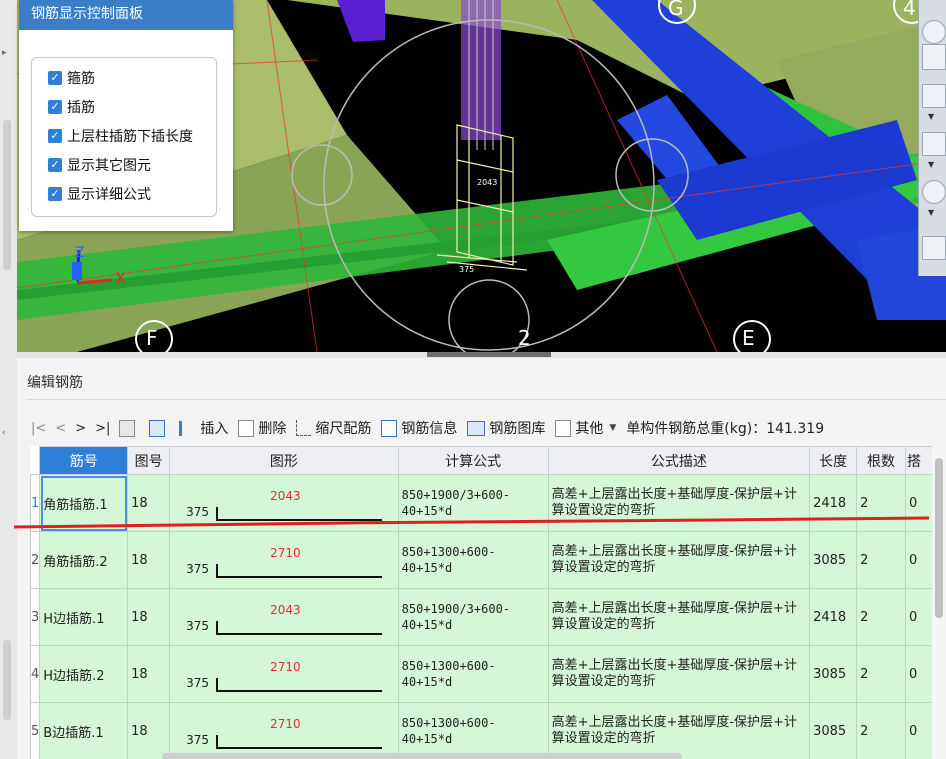  I want to click on document-icon, so click(389, 428).